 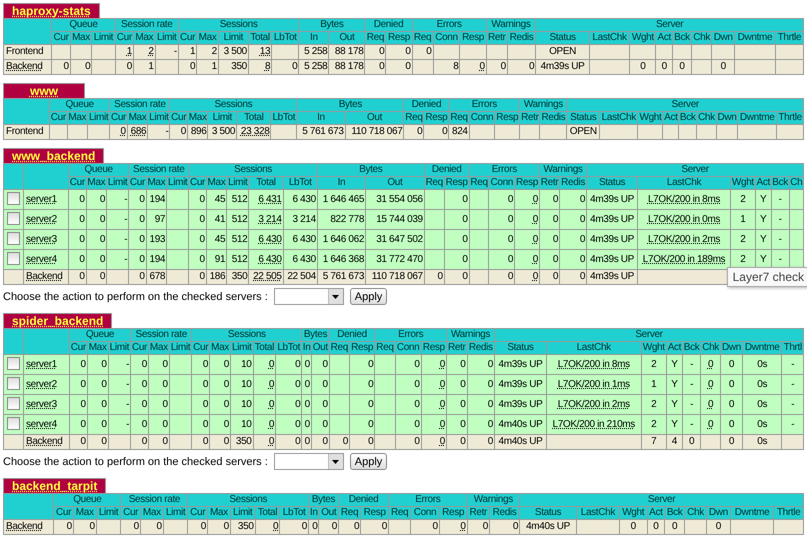 What do you see at coordinates (459, 132) in the screenshot?
I see `table-cell: 824` at bounding box center [459, 132].